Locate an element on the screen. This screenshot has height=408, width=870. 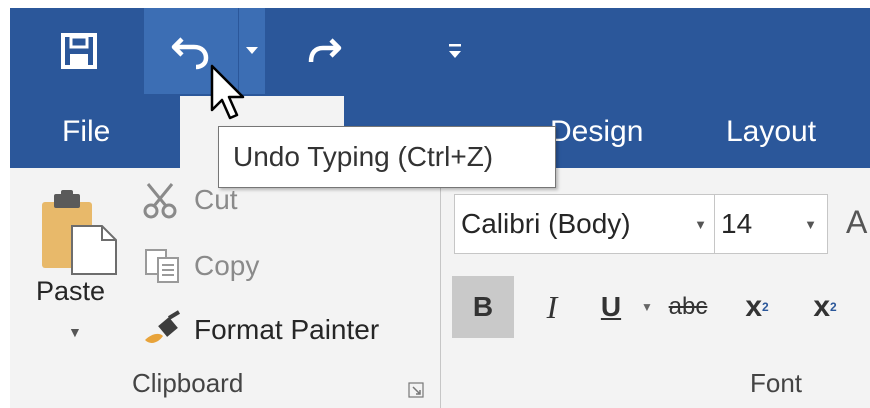
paste-icon is located at coordinates (79, 232).